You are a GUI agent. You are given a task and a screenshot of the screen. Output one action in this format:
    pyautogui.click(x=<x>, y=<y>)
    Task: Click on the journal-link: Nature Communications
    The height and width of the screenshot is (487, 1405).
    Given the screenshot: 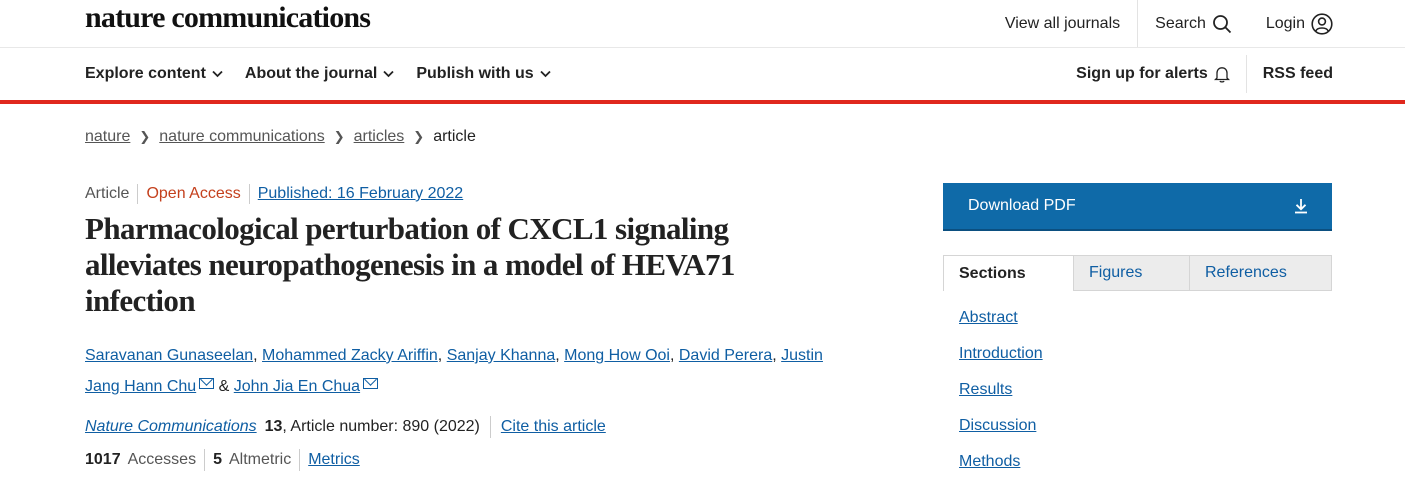 What is the action you would take?
    pyautogui.click(x=171, y=427)
    